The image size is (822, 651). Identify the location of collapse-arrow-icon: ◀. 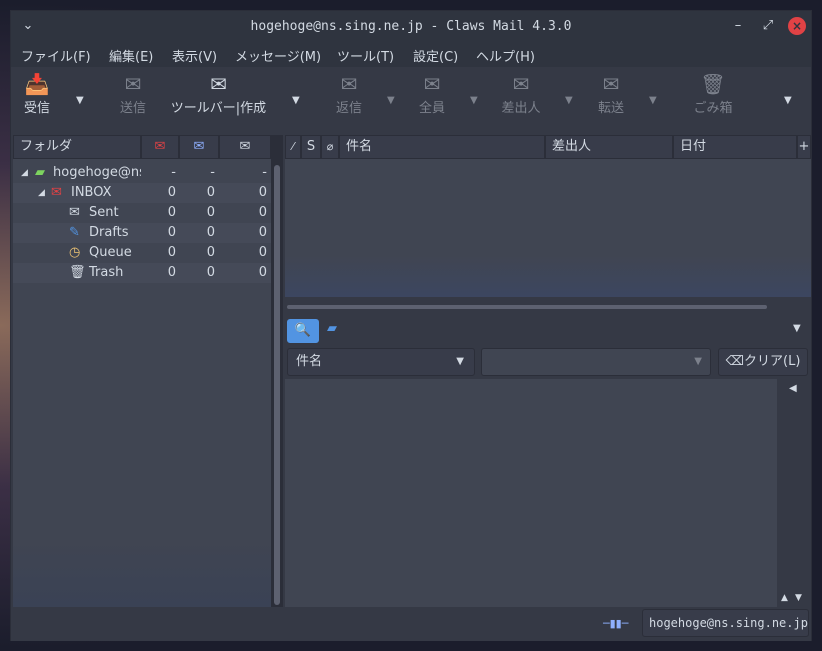
(793, 388).